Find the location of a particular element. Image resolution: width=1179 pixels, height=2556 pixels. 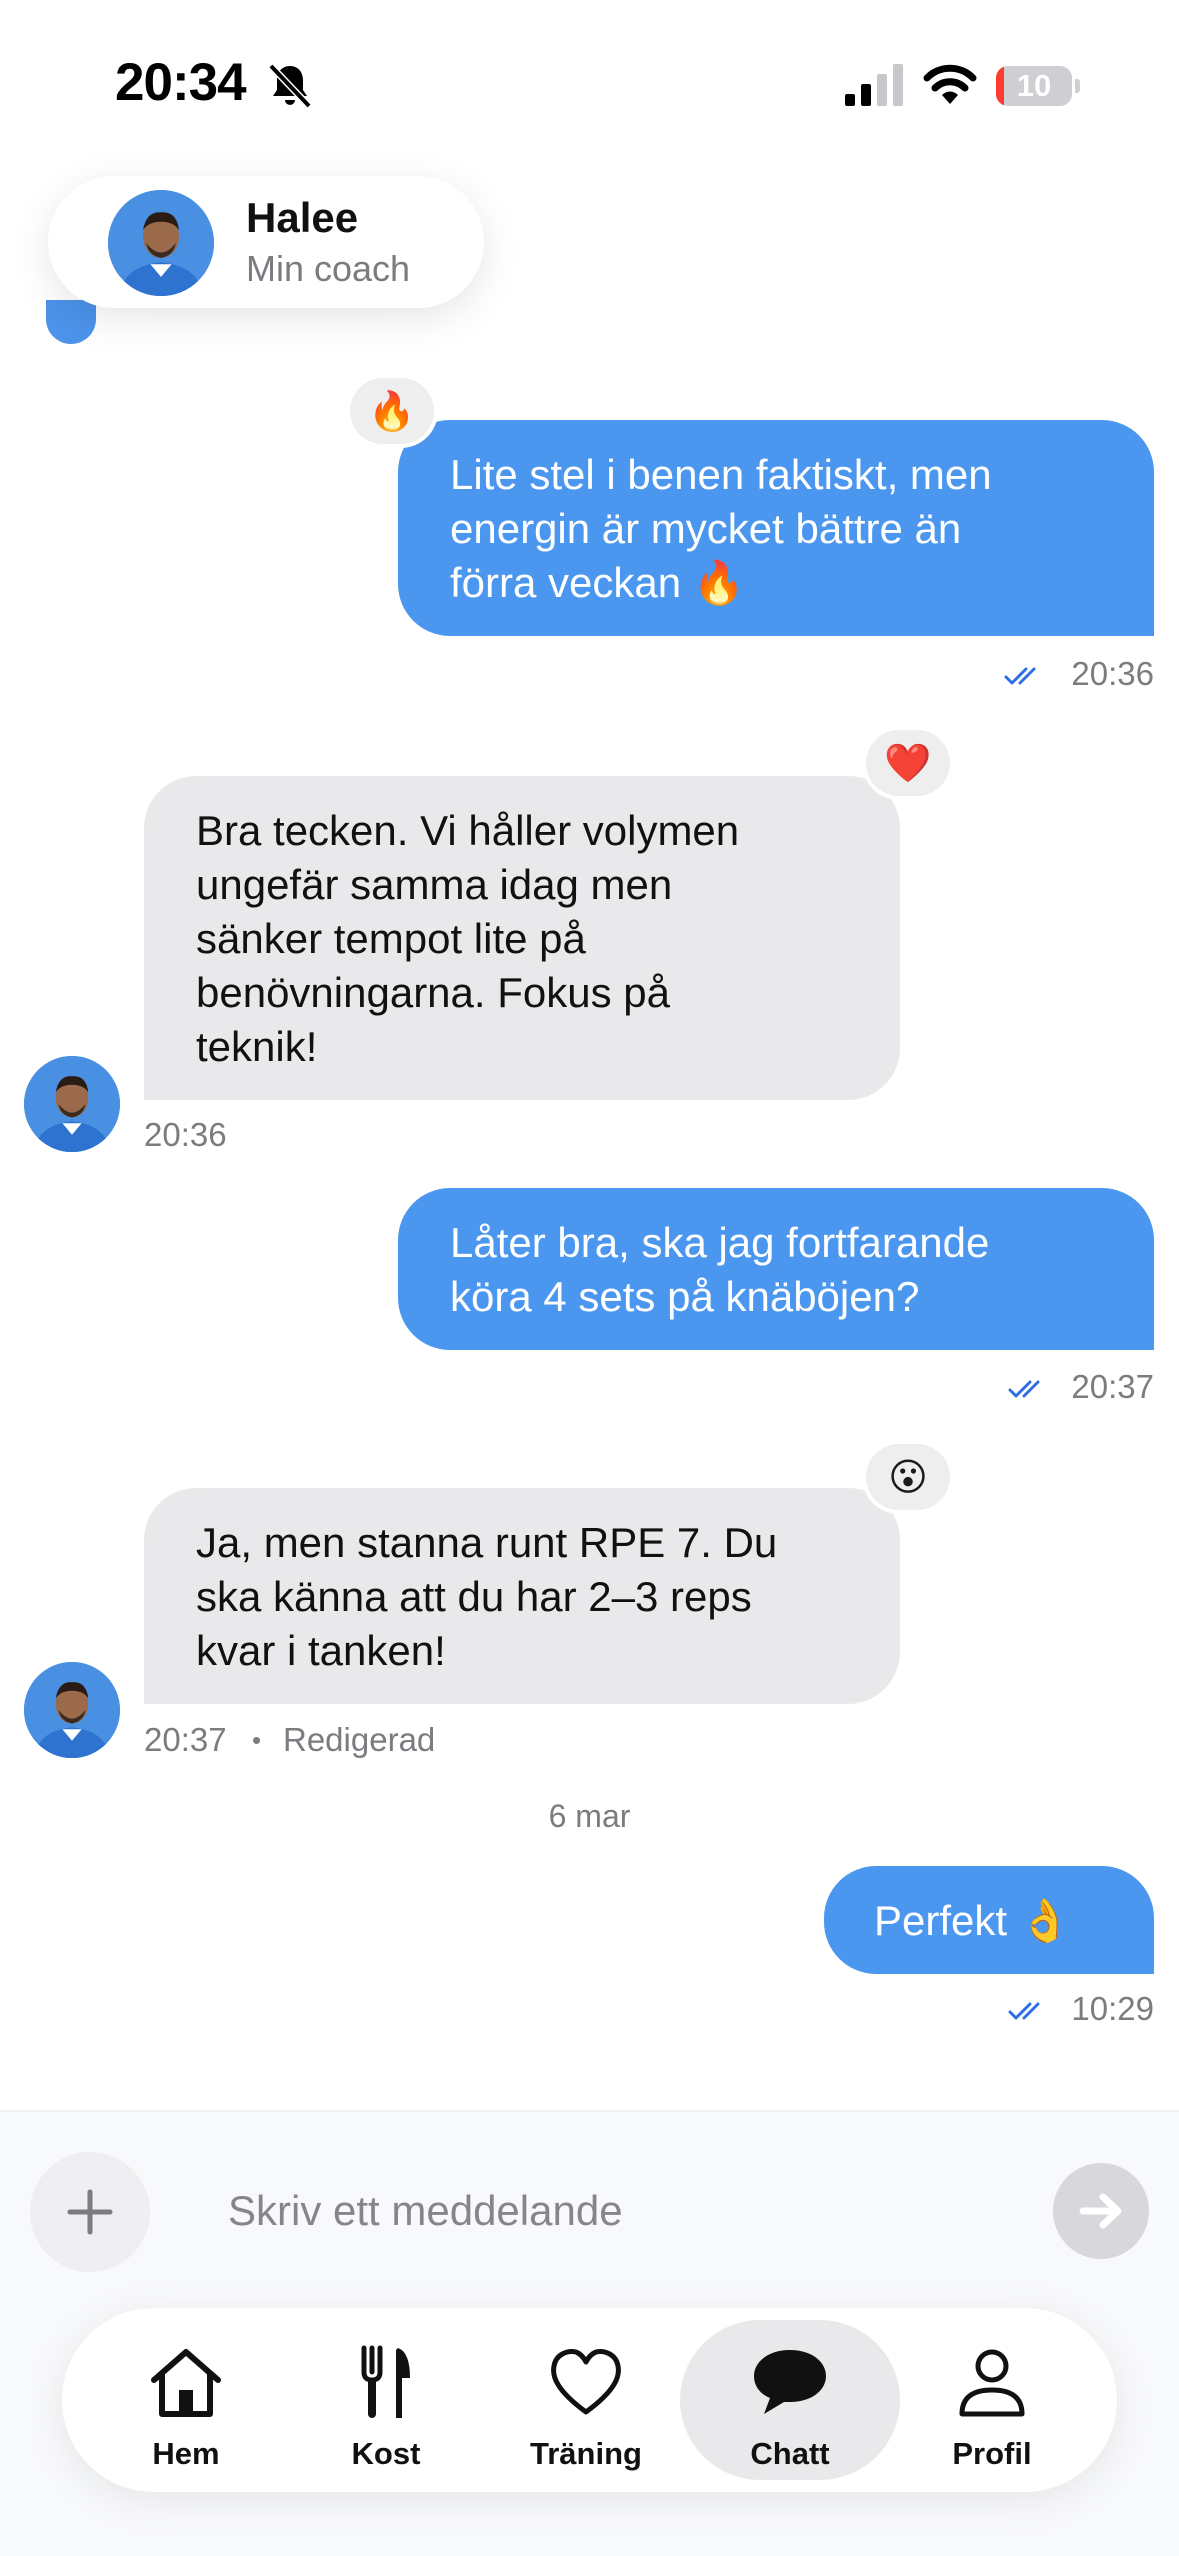

message-text-line: Ja, men stanna runt RPE 7. Du is located at coordinates (487, 1542).